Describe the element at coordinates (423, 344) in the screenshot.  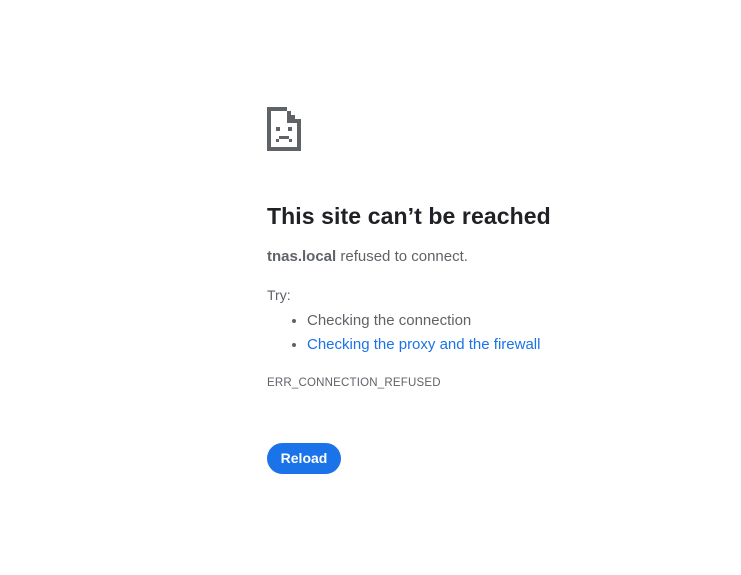
I see `check-proxy-firewall-link: Checking the proxy and the firewall` at that location.